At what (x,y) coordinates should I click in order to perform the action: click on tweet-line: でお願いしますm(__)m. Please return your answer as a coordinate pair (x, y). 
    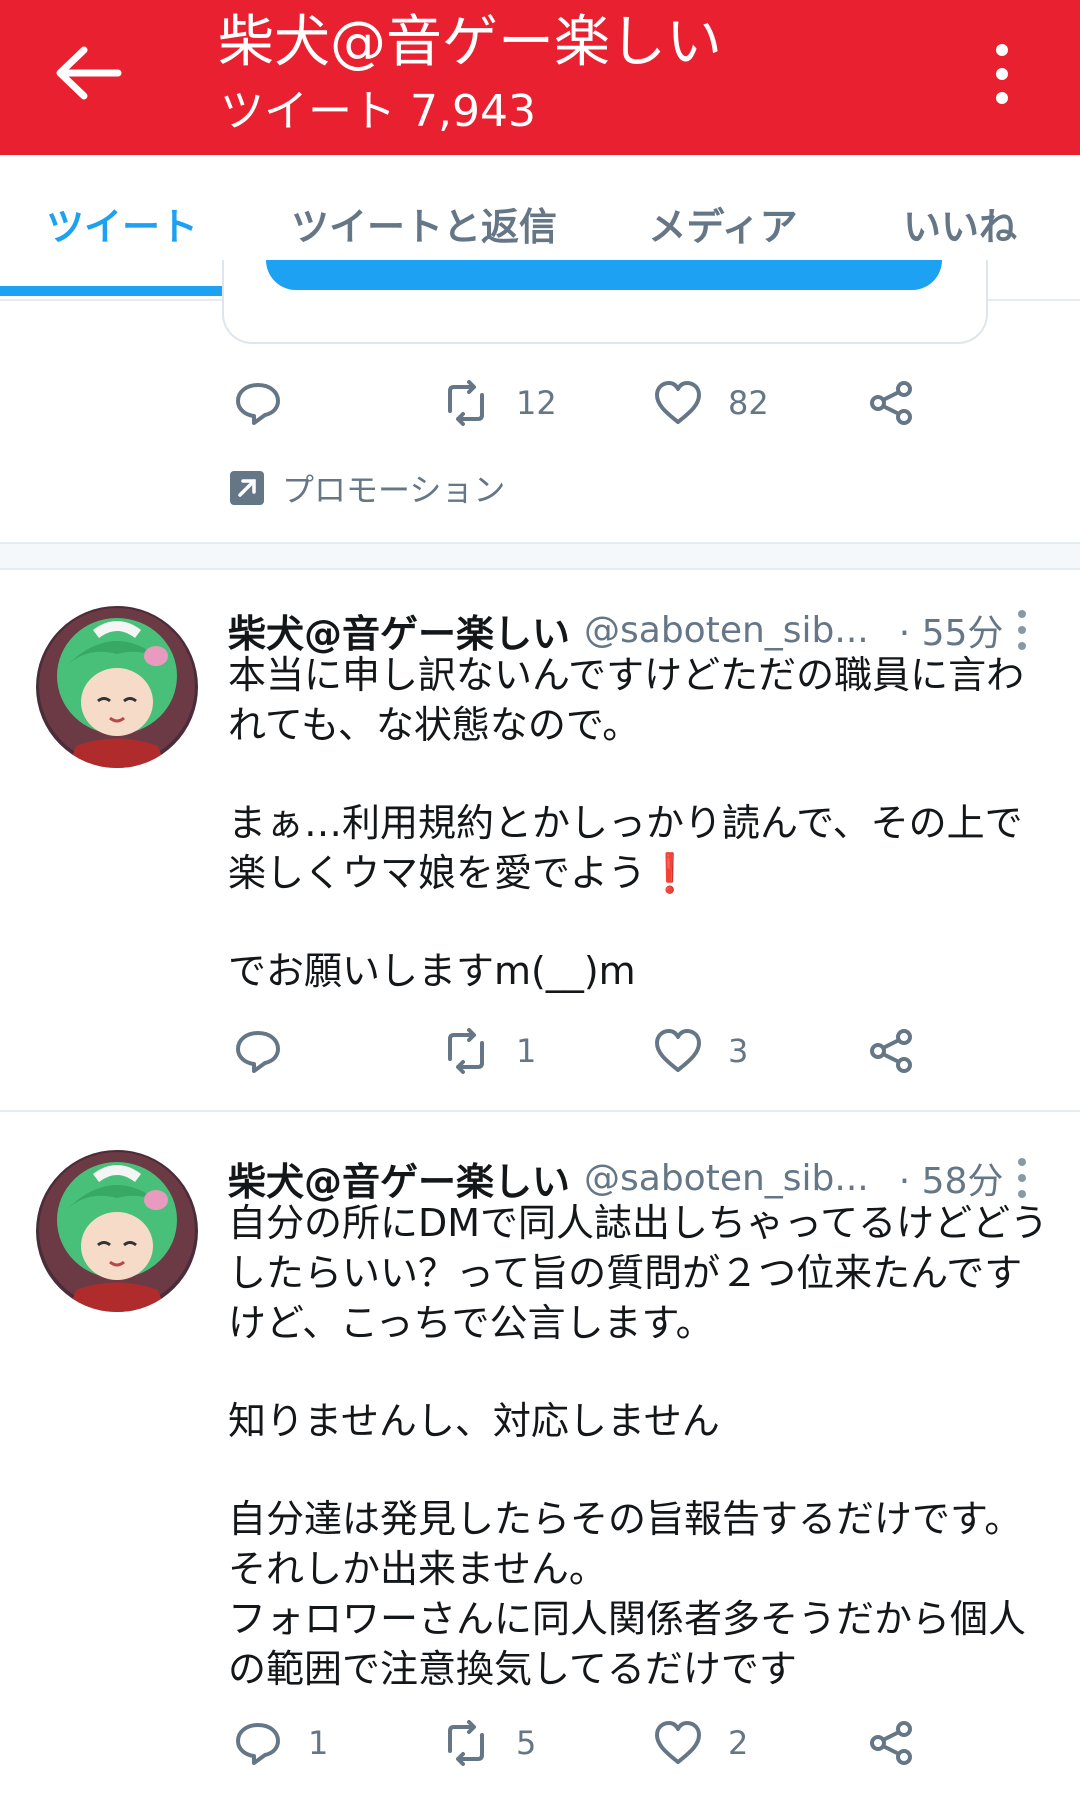
    Looking at the image, I should click on (432, 971).